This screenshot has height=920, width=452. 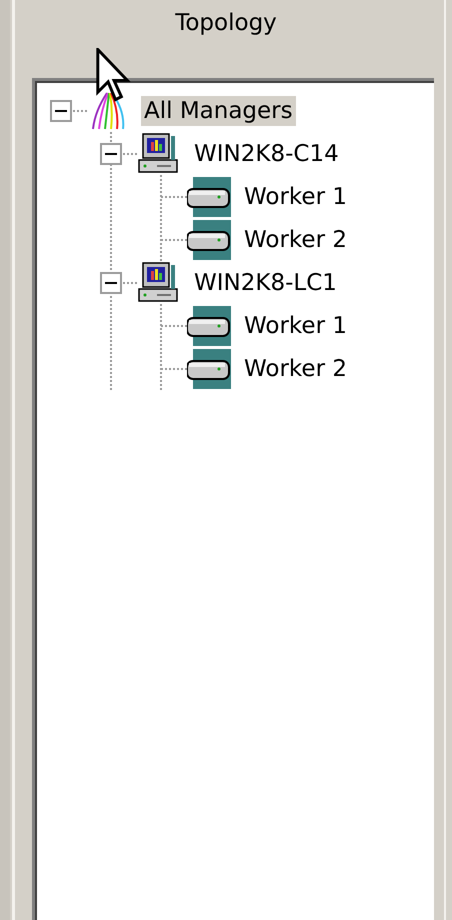 What do you see at coordinates (226, 23) in the screenshot?
I see `panel-title: Topology` at bounding box center [226, 23].